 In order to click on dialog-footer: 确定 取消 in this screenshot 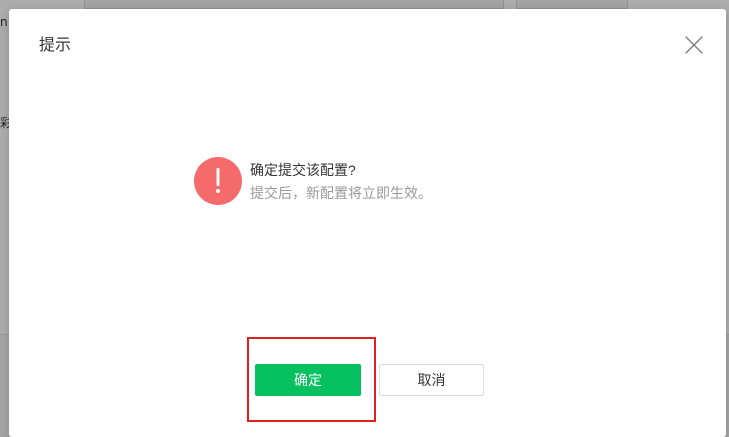, I will do `click(369, 380)`.